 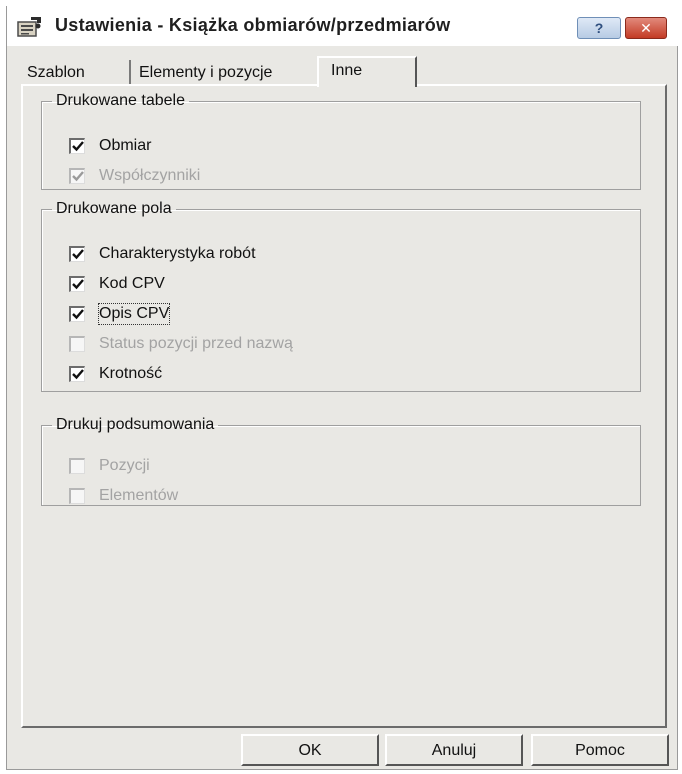 What do you see at coordinates (454, 750) in the screenshot?
I see `cancel-button: Anuluj` at bounding box center [454, 750].